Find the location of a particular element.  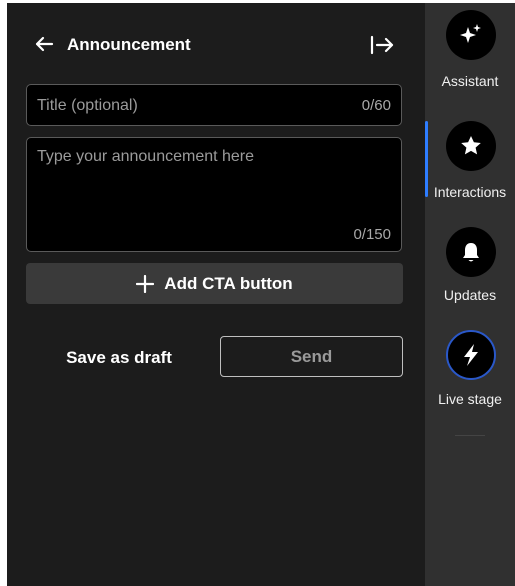

rail-label-updates: Updates is located at coordinates (470, 295).